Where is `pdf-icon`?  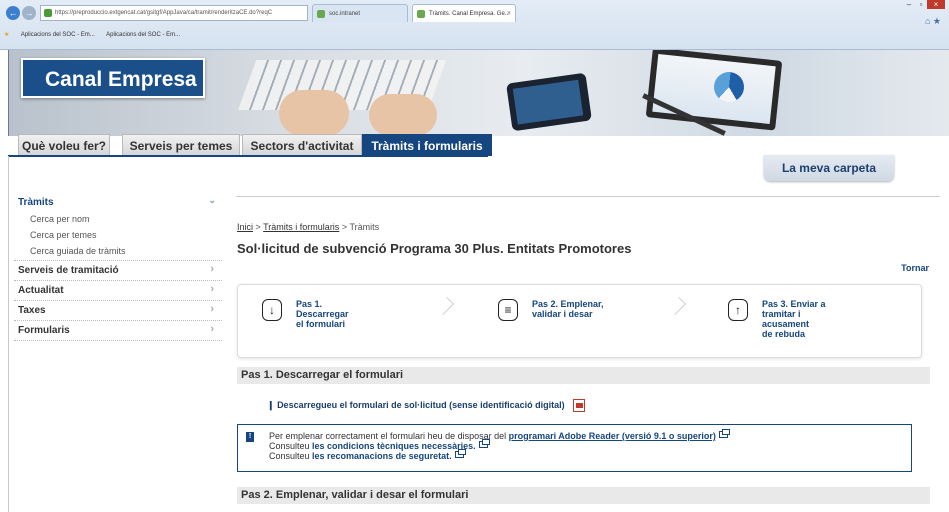 pdf-icon is located at coordinates (579, 405).